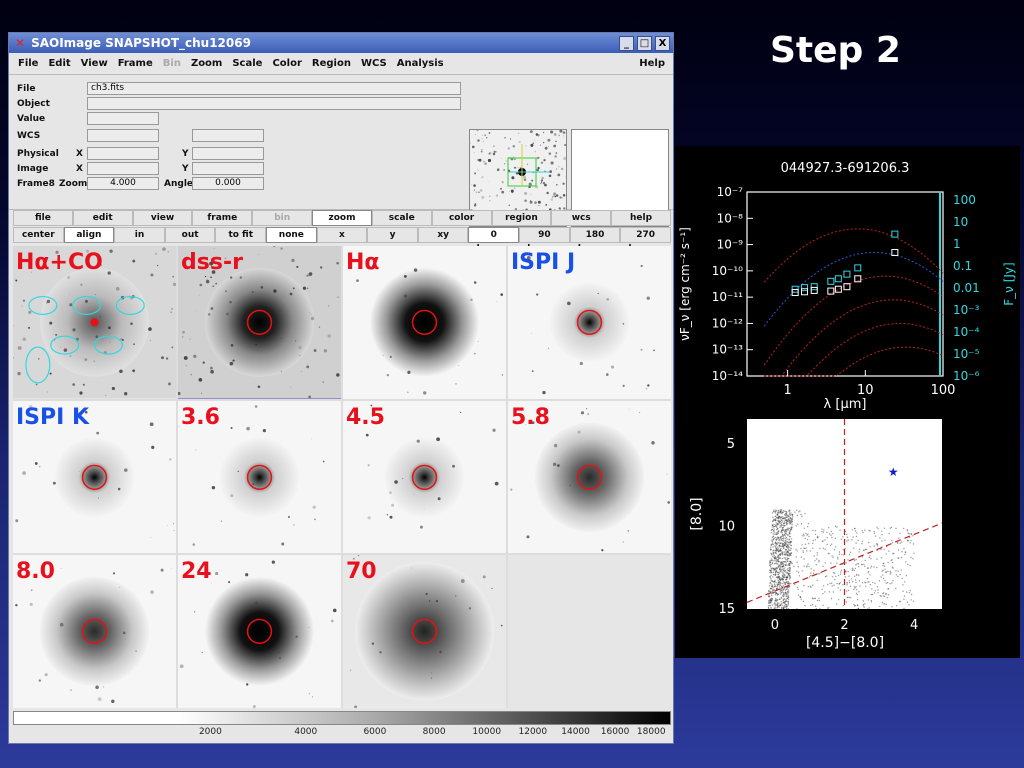 This screenshot has height=768, width=1024. I want to click on button-file: file, so click(43, 218).